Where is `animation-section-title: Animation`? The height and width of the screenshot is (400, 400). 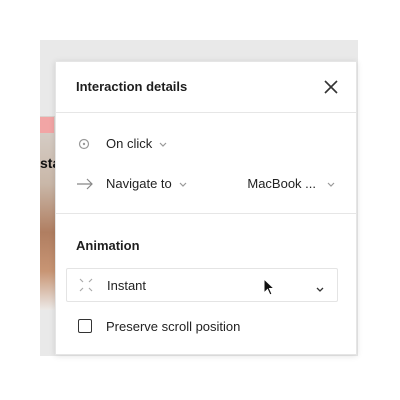 animation-section-title: Animation is located at coordinates (108, 245).